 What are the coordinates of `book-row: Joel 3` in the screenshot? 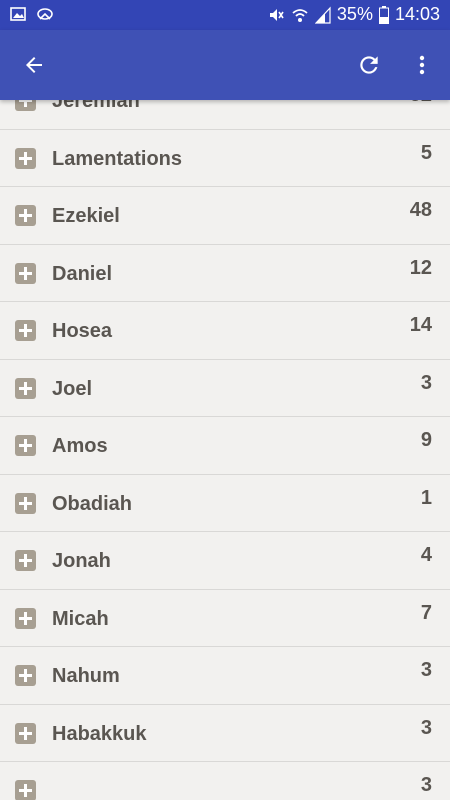 It's located at (225, 388).